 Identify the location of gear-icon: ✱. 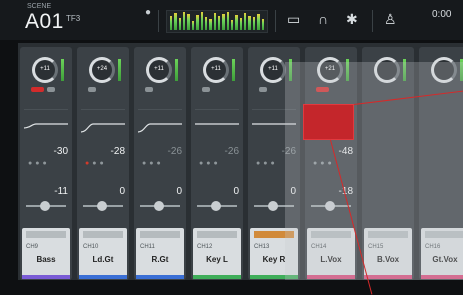
(352, 19).